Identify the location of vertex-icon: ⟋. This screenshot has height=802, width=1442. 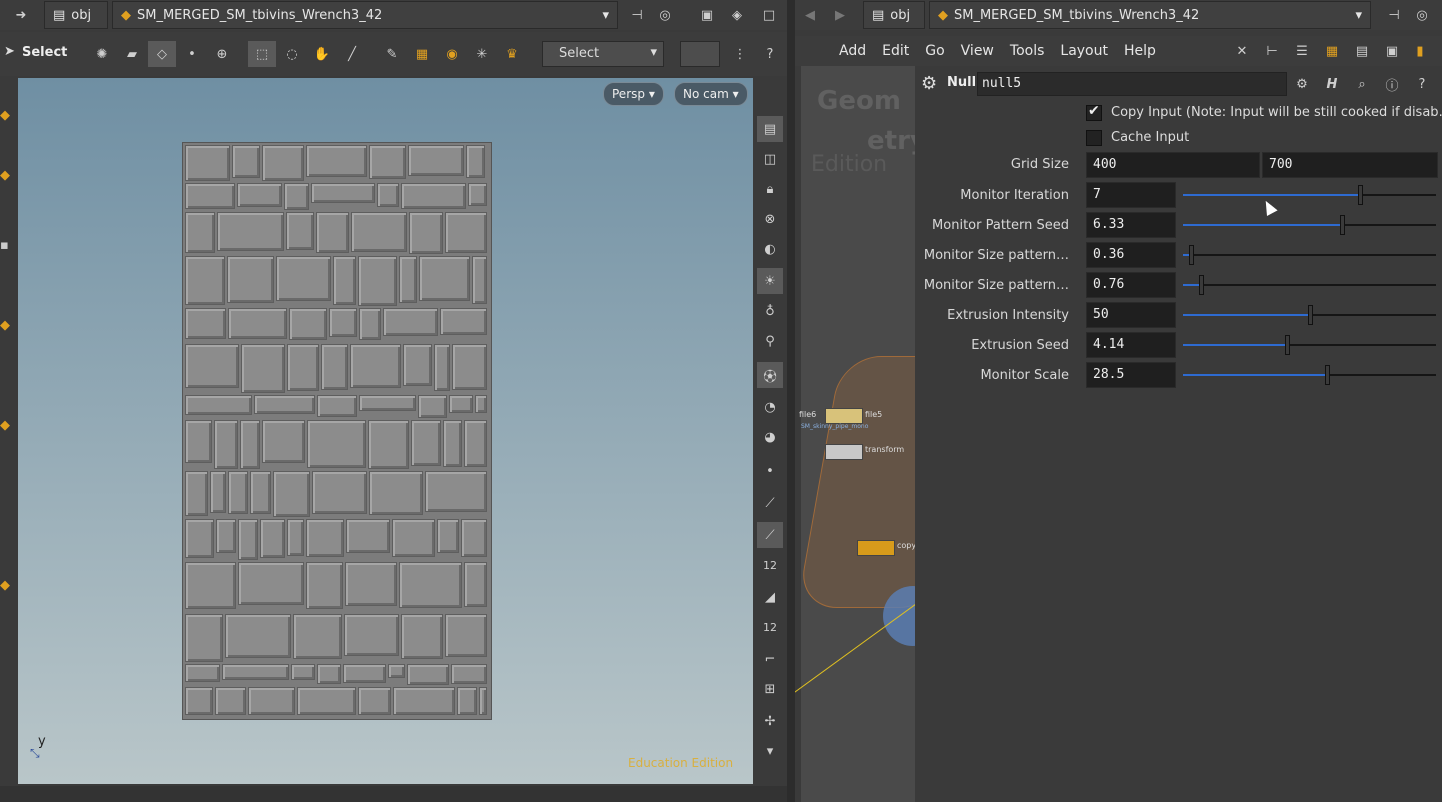
(770, 535).